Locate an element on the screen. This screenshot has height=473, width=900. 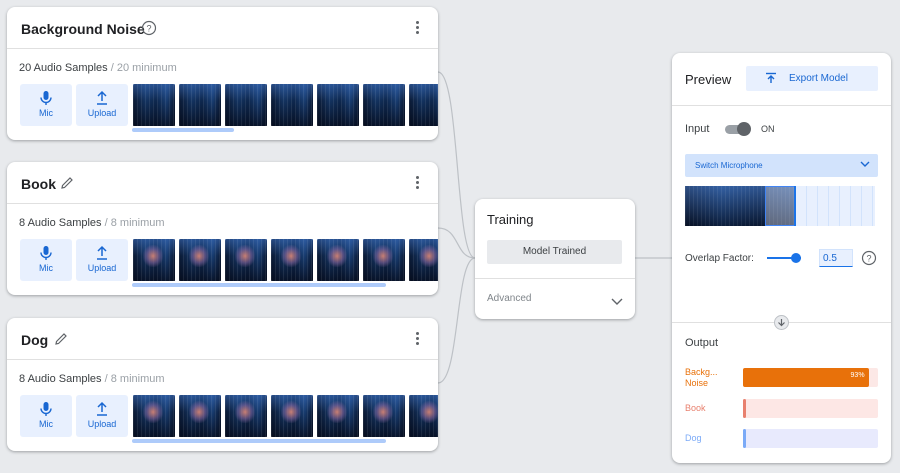
training-card: Training Model Trained Advanced is located at coordinates (555, 259).